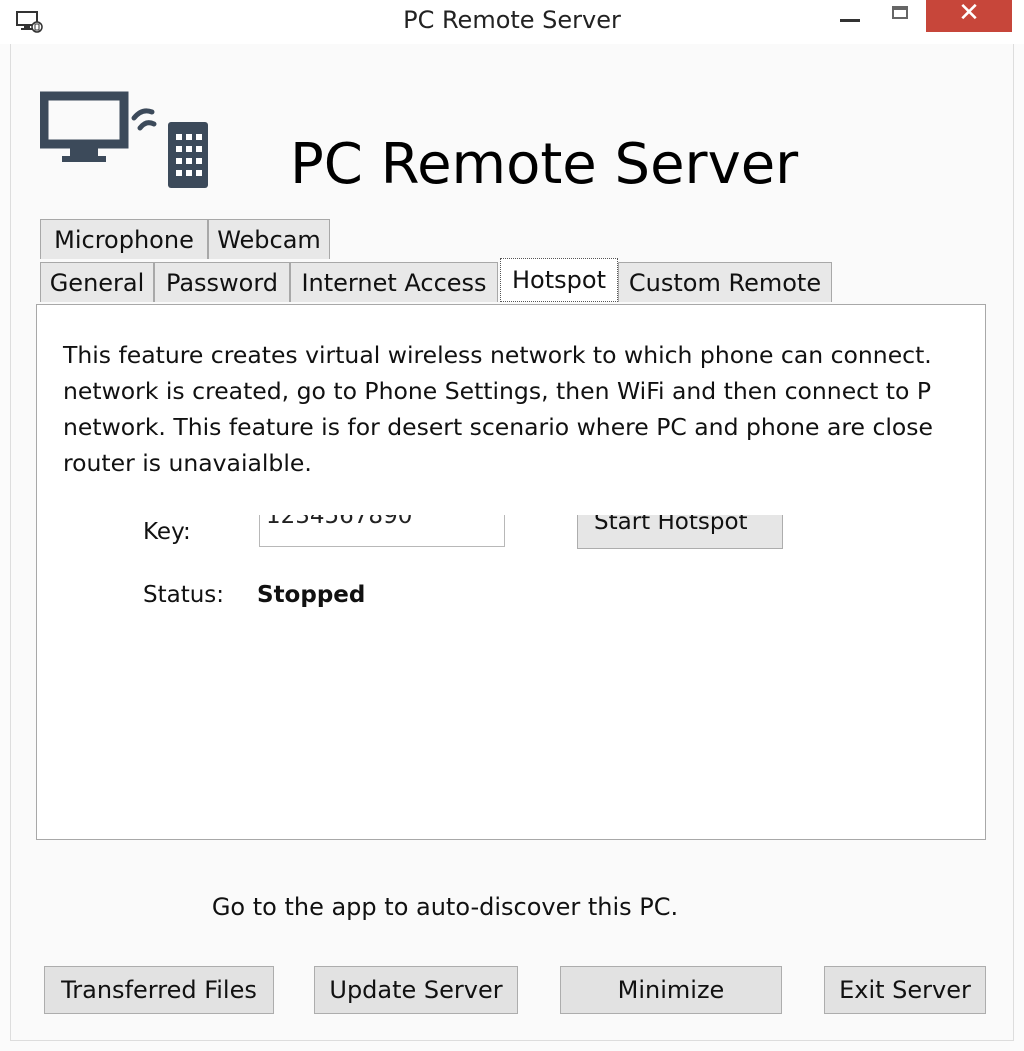 This screenshot has width=1024, height=1051. What do you see at coordinates (671, 990) in the screenshot?
I see `minimize-button: Minimize` at bounding box center [671, 990].